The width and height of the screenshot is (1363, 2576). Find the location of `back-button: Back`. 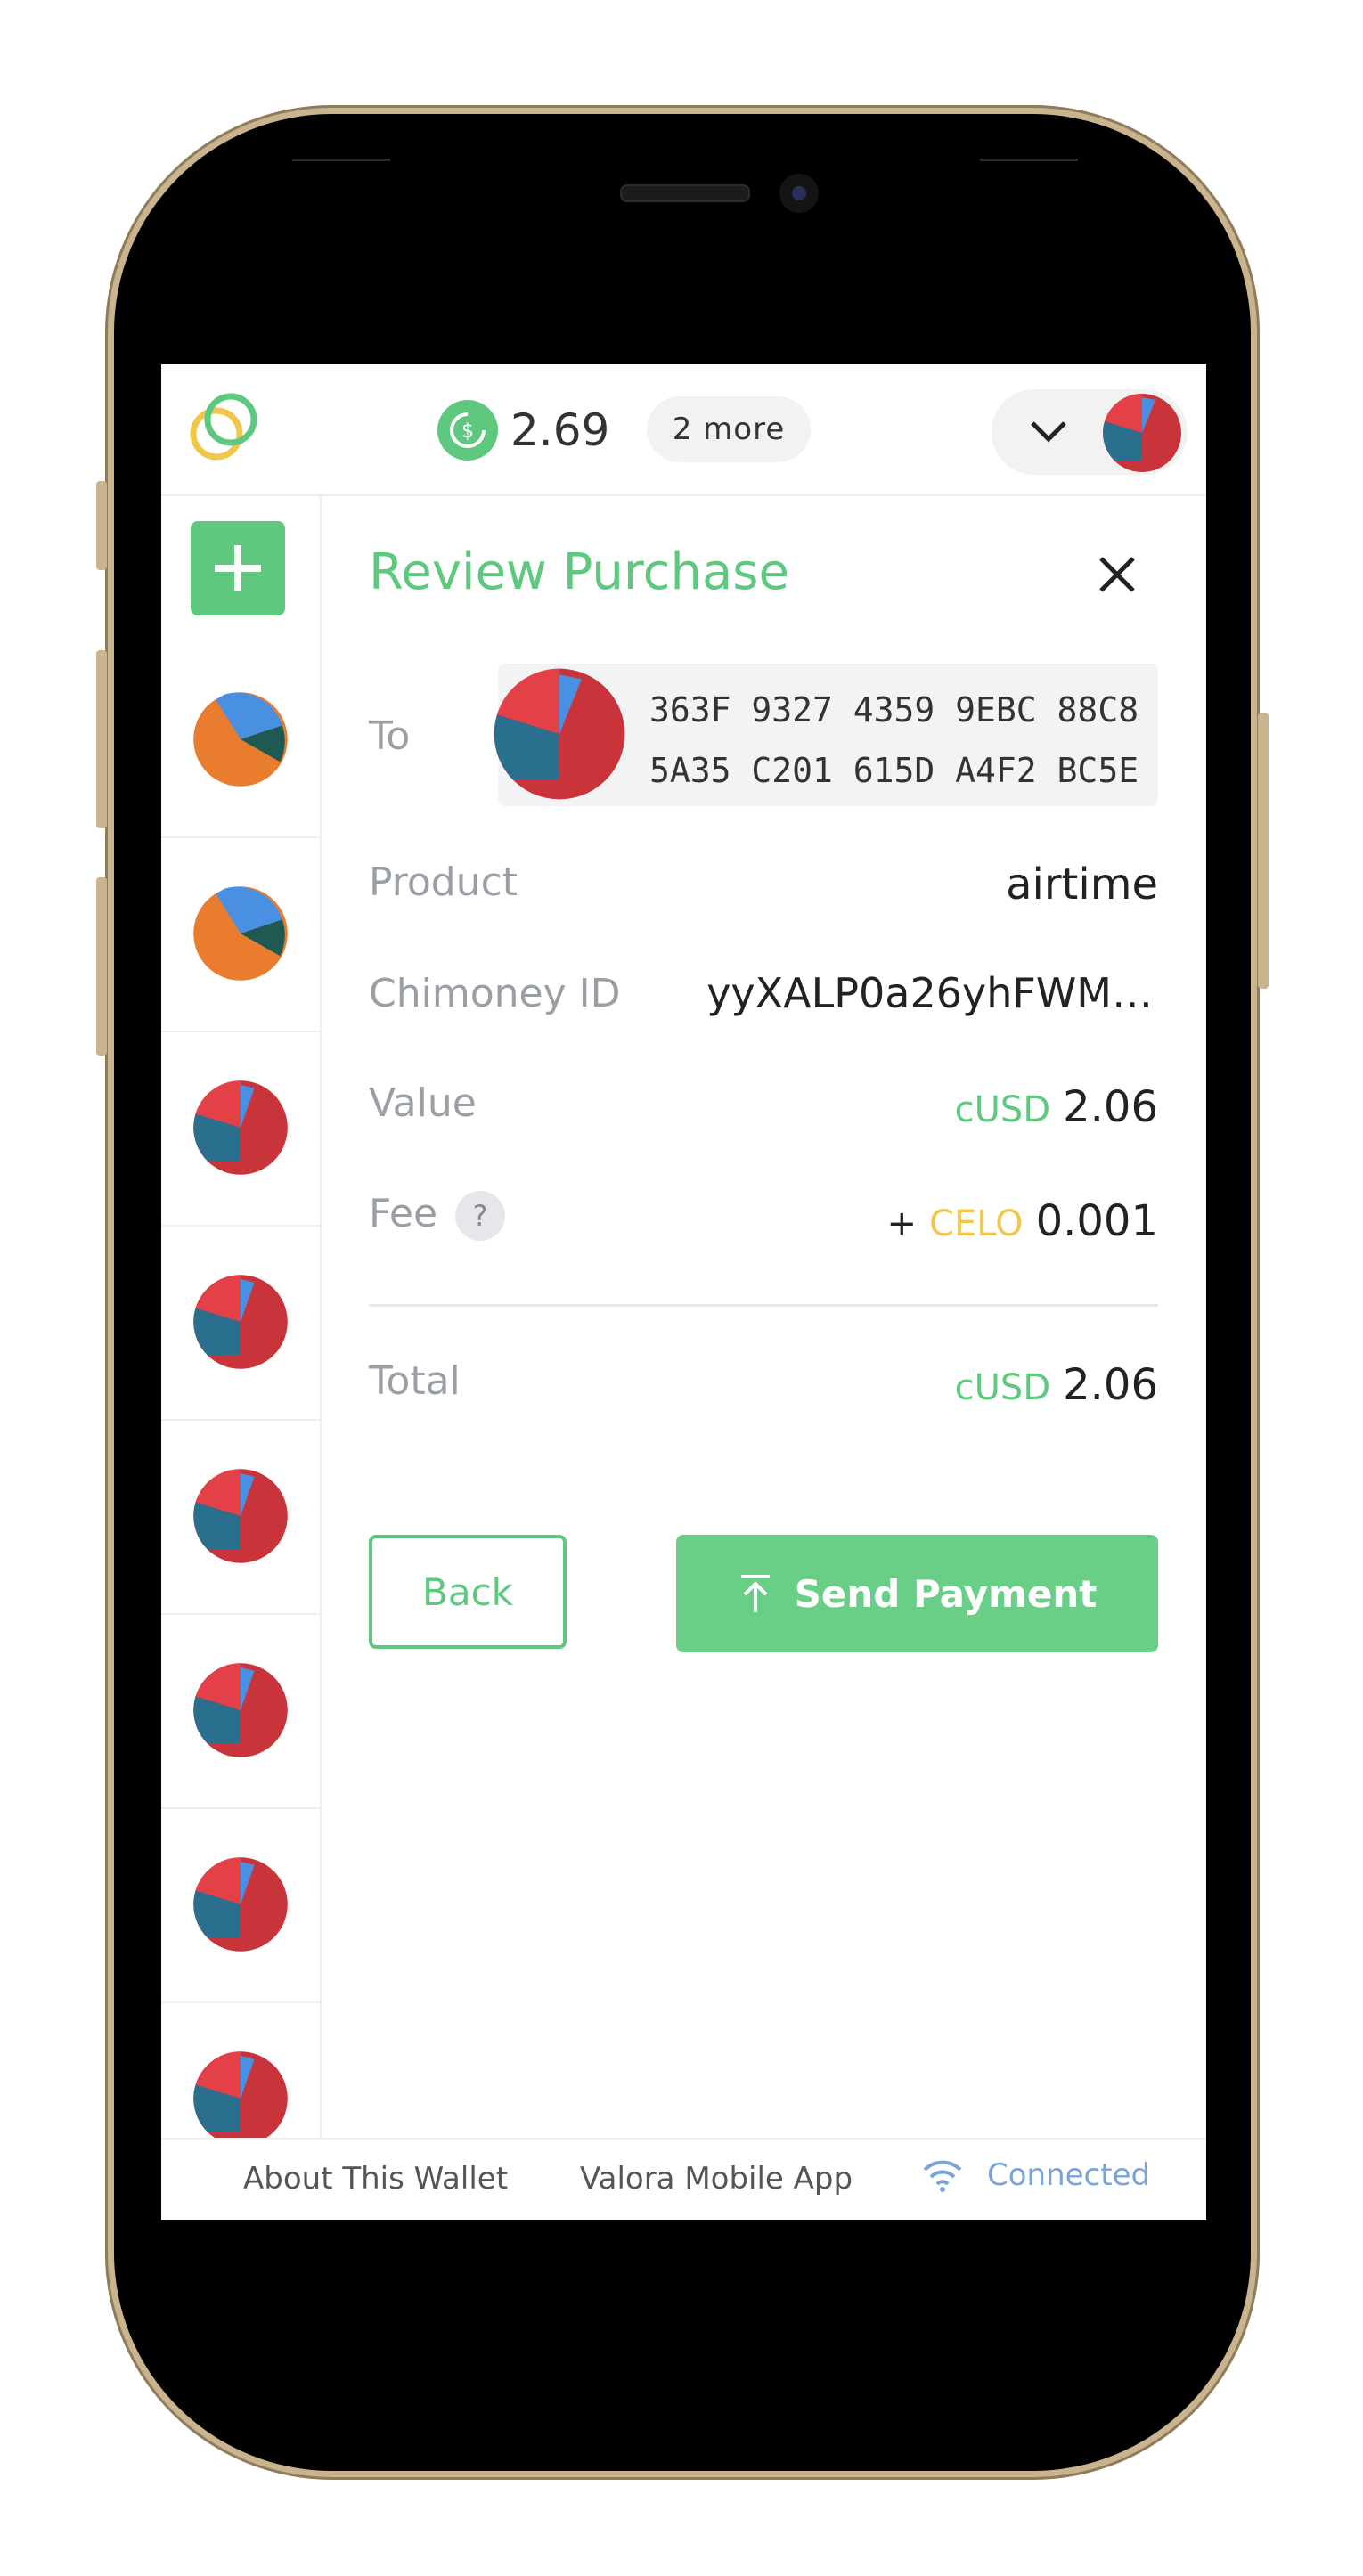

back-button: Back is located at coordinates (468, 1592).